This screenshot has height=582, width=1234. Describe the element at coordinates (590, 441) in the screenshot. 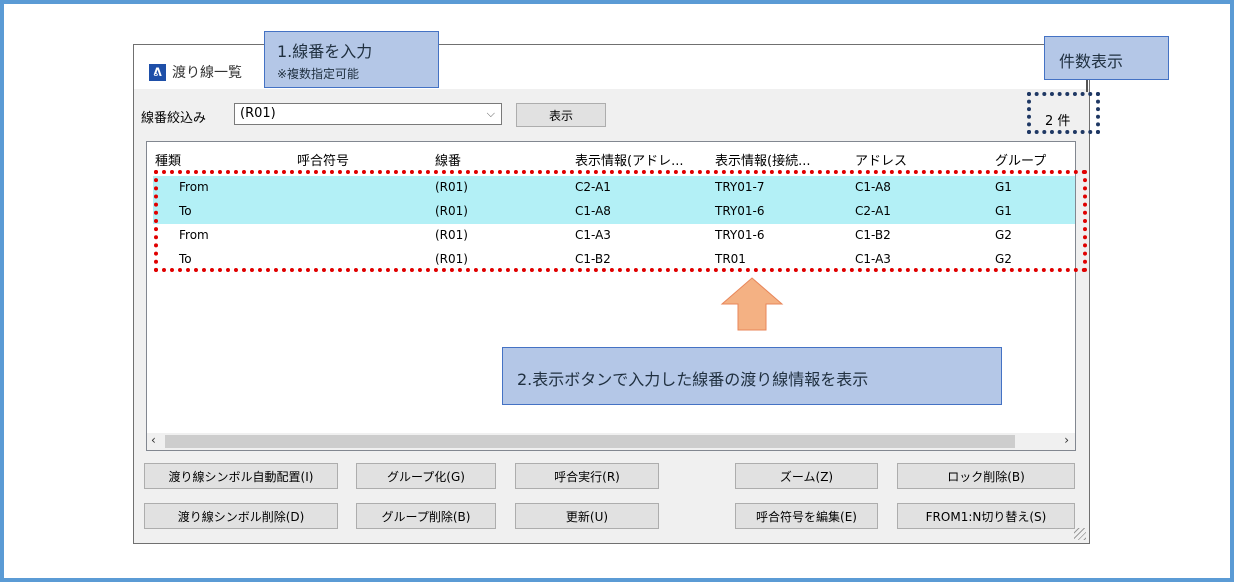

I see `scrollbar-thumb` at that location.